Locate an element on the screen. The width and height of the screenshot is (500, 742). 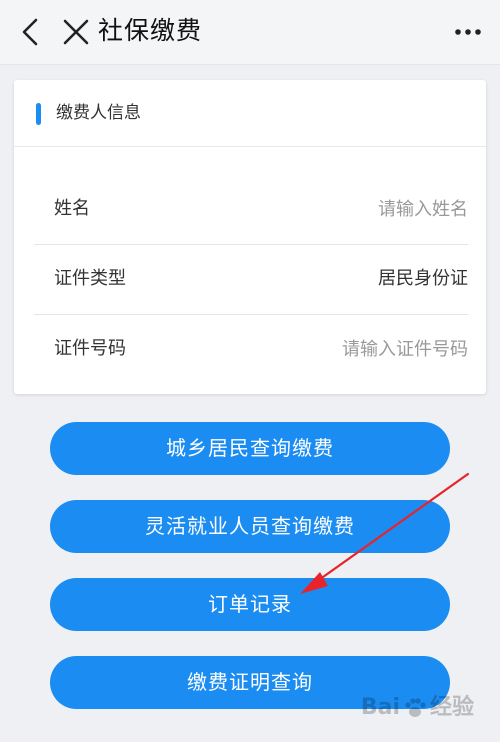
name-input is located at coordinates (348, 209).